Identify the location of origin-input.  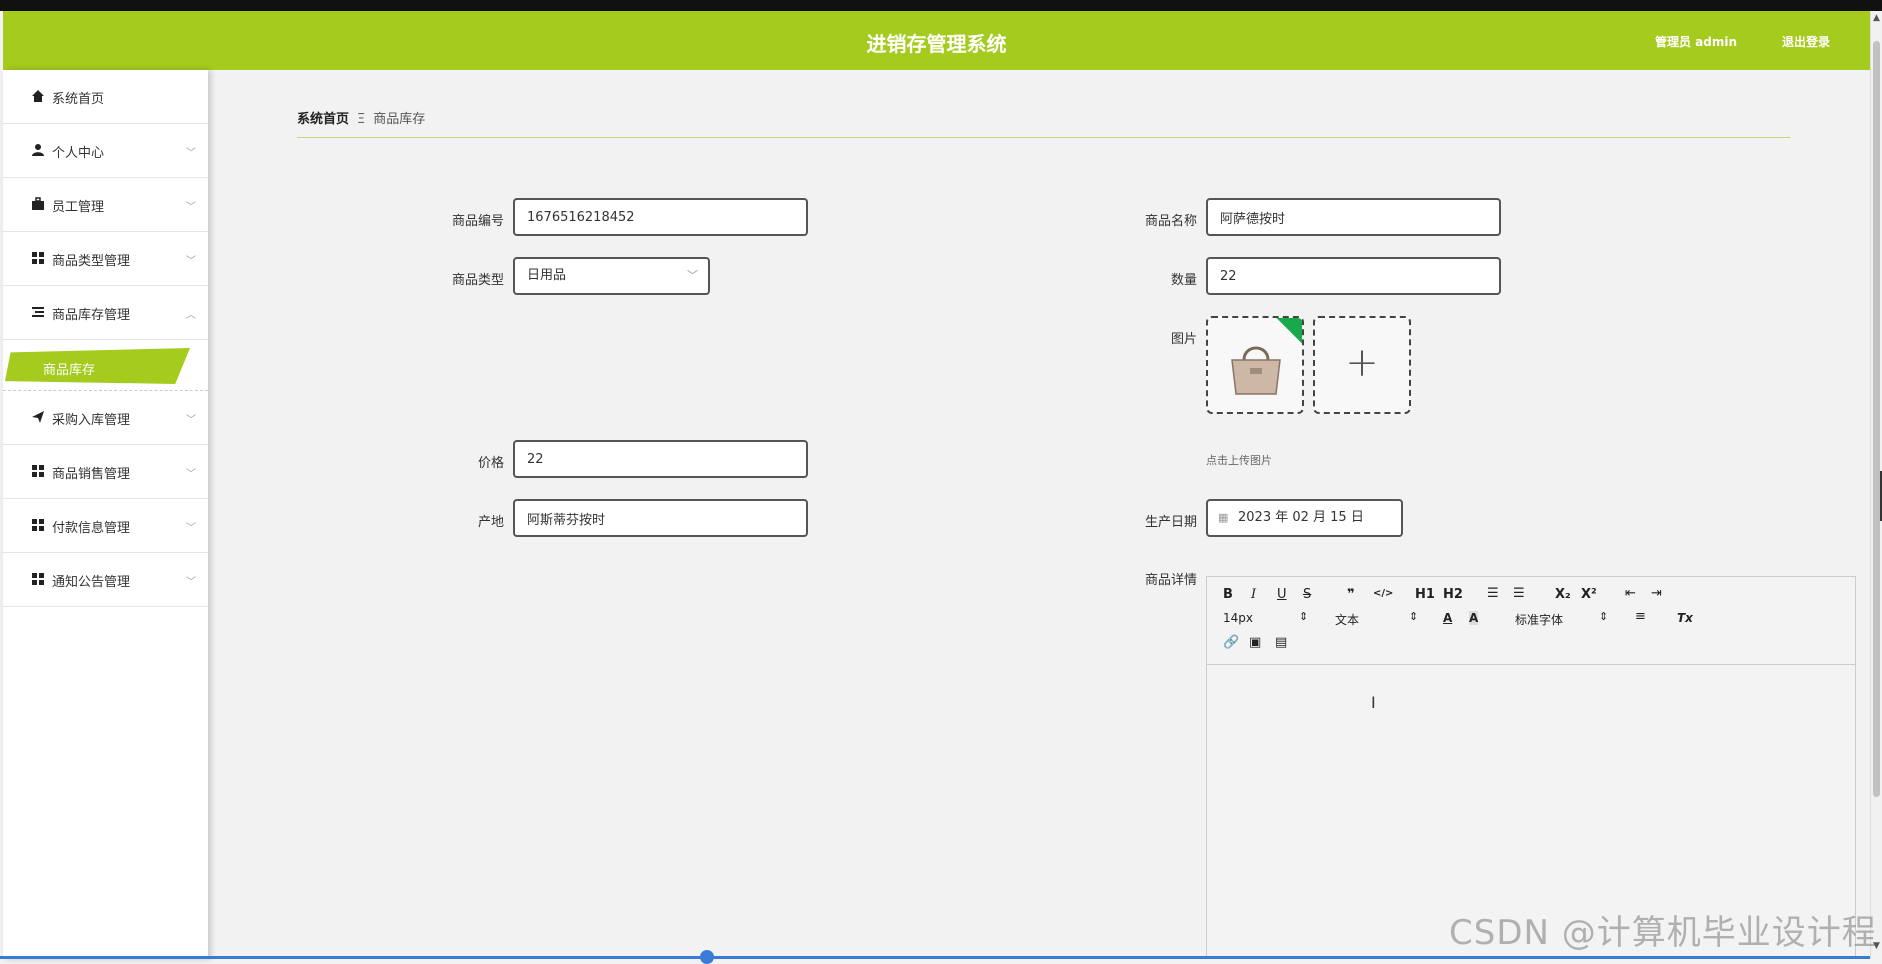
(660, 518).